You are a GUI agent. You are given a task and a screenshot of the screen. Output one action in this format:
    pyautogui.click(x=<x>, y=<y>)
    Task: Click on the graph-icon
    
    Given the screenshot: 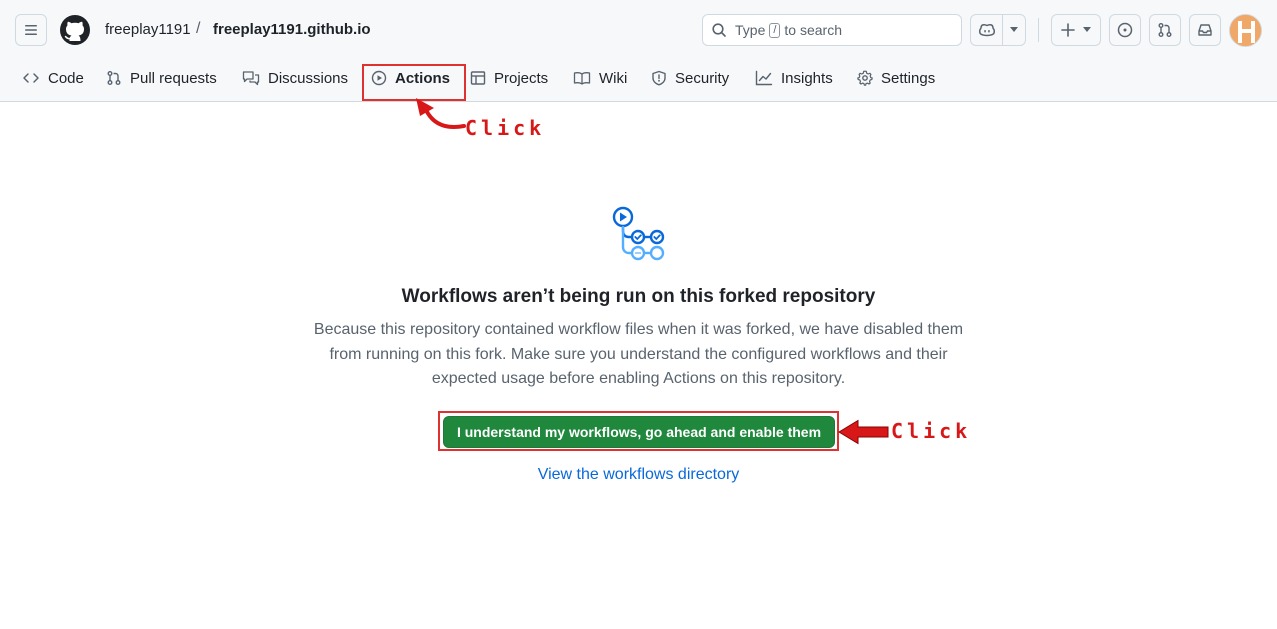 What is the action you would take?
    pyautogui.click(x=764, y=78)
    